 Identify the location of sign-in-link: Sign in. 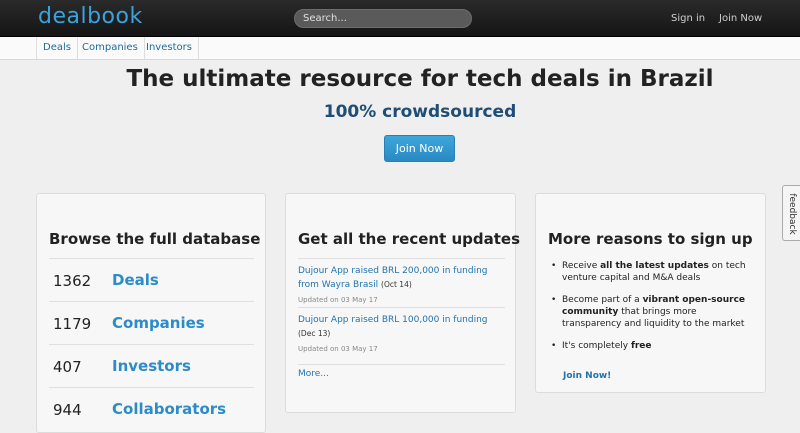
(688, 18).